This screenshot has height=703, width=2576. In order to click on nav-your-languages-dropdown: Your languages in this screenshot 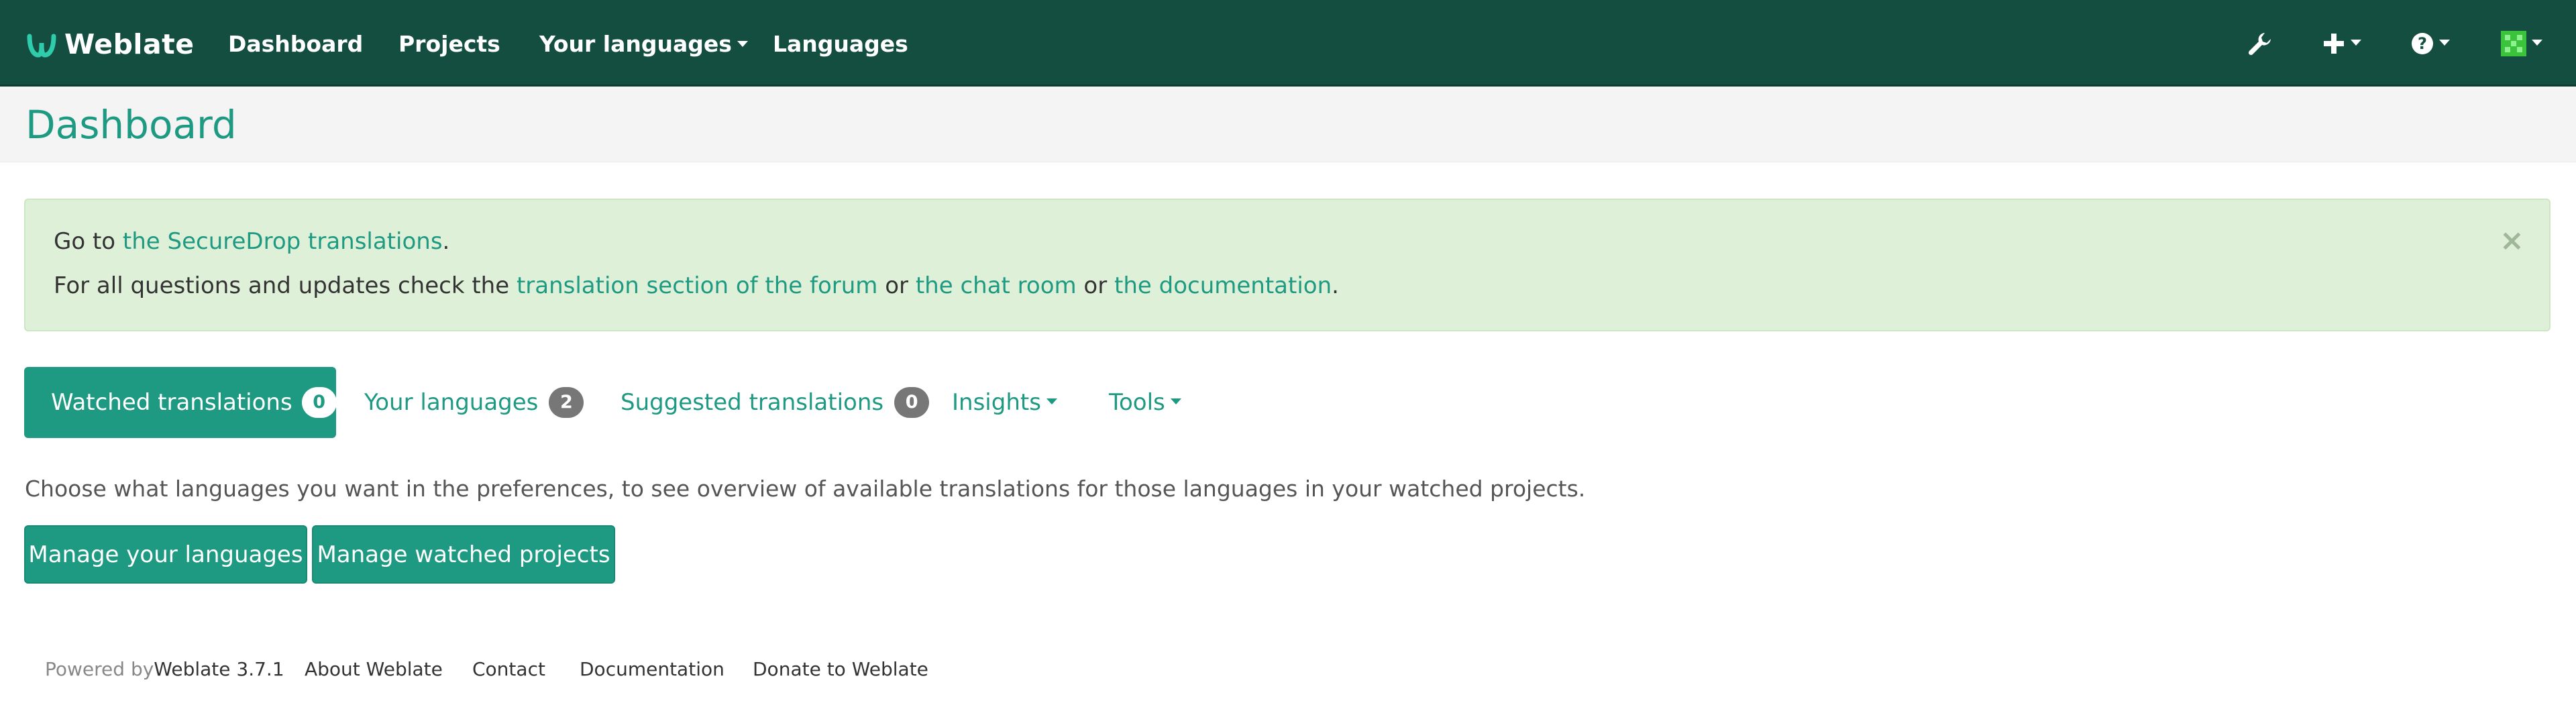, I will do `click(643, 44)`.